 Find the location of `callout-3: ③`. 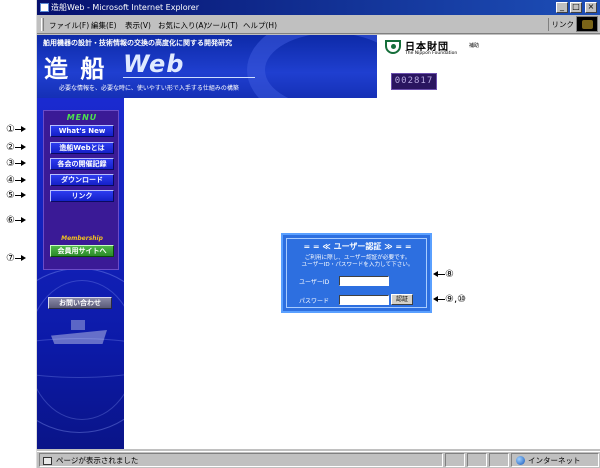

callout-3: ③ is located at coordinates (16, 164).